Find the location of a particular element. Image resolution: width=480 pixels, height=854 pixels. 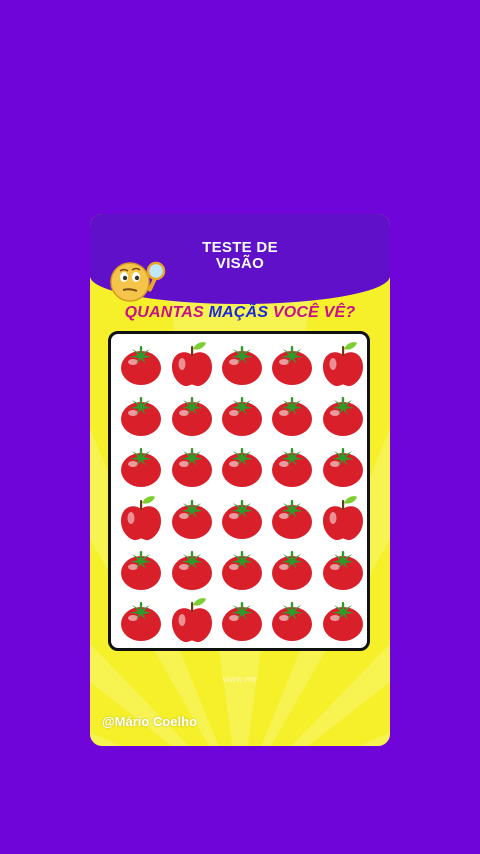

question: QUANTAS MAÇÃS VOCÊ VÊ? is located at coordinates (240, 313).